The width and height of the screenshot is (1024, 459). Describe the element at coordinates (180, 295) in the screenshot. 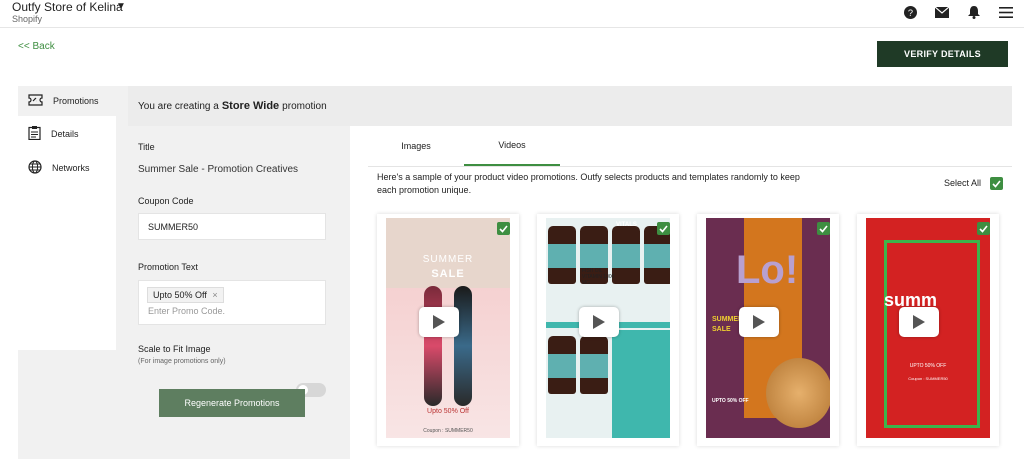

I see `promo-chip-label: Upto 50% Off` at that location.